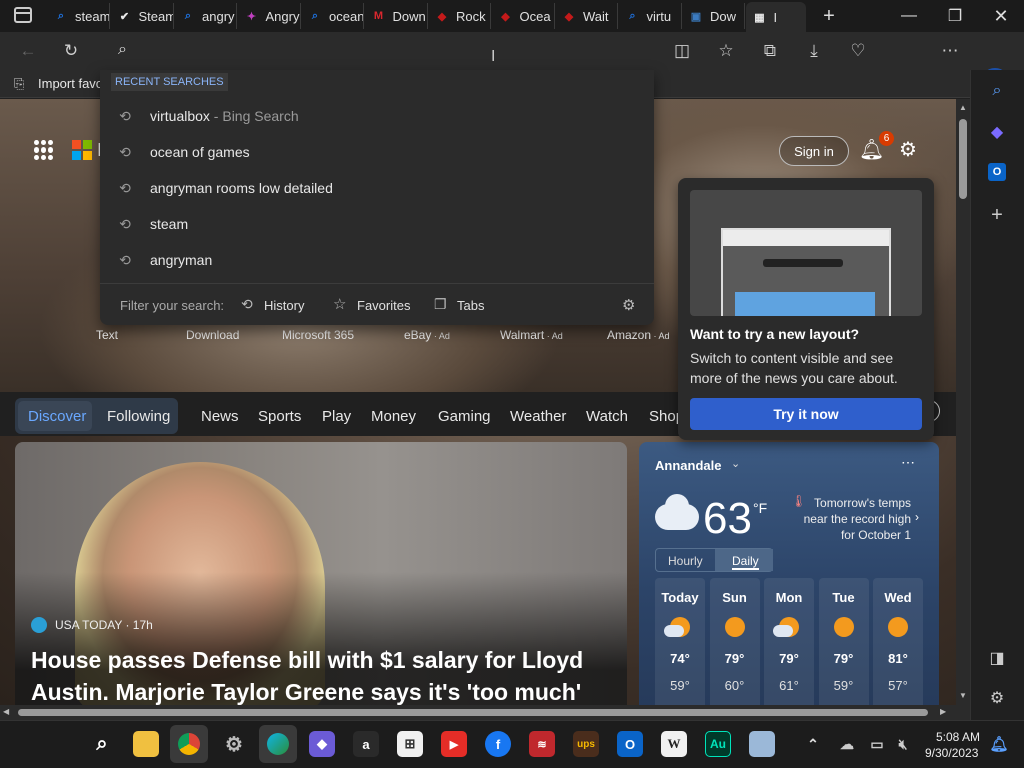 This screenshot has height=768, width=1024. Describe the element at coordinates (6, 711) in the screenshot. I see `scroll-left-arrow: ◀` at that location.